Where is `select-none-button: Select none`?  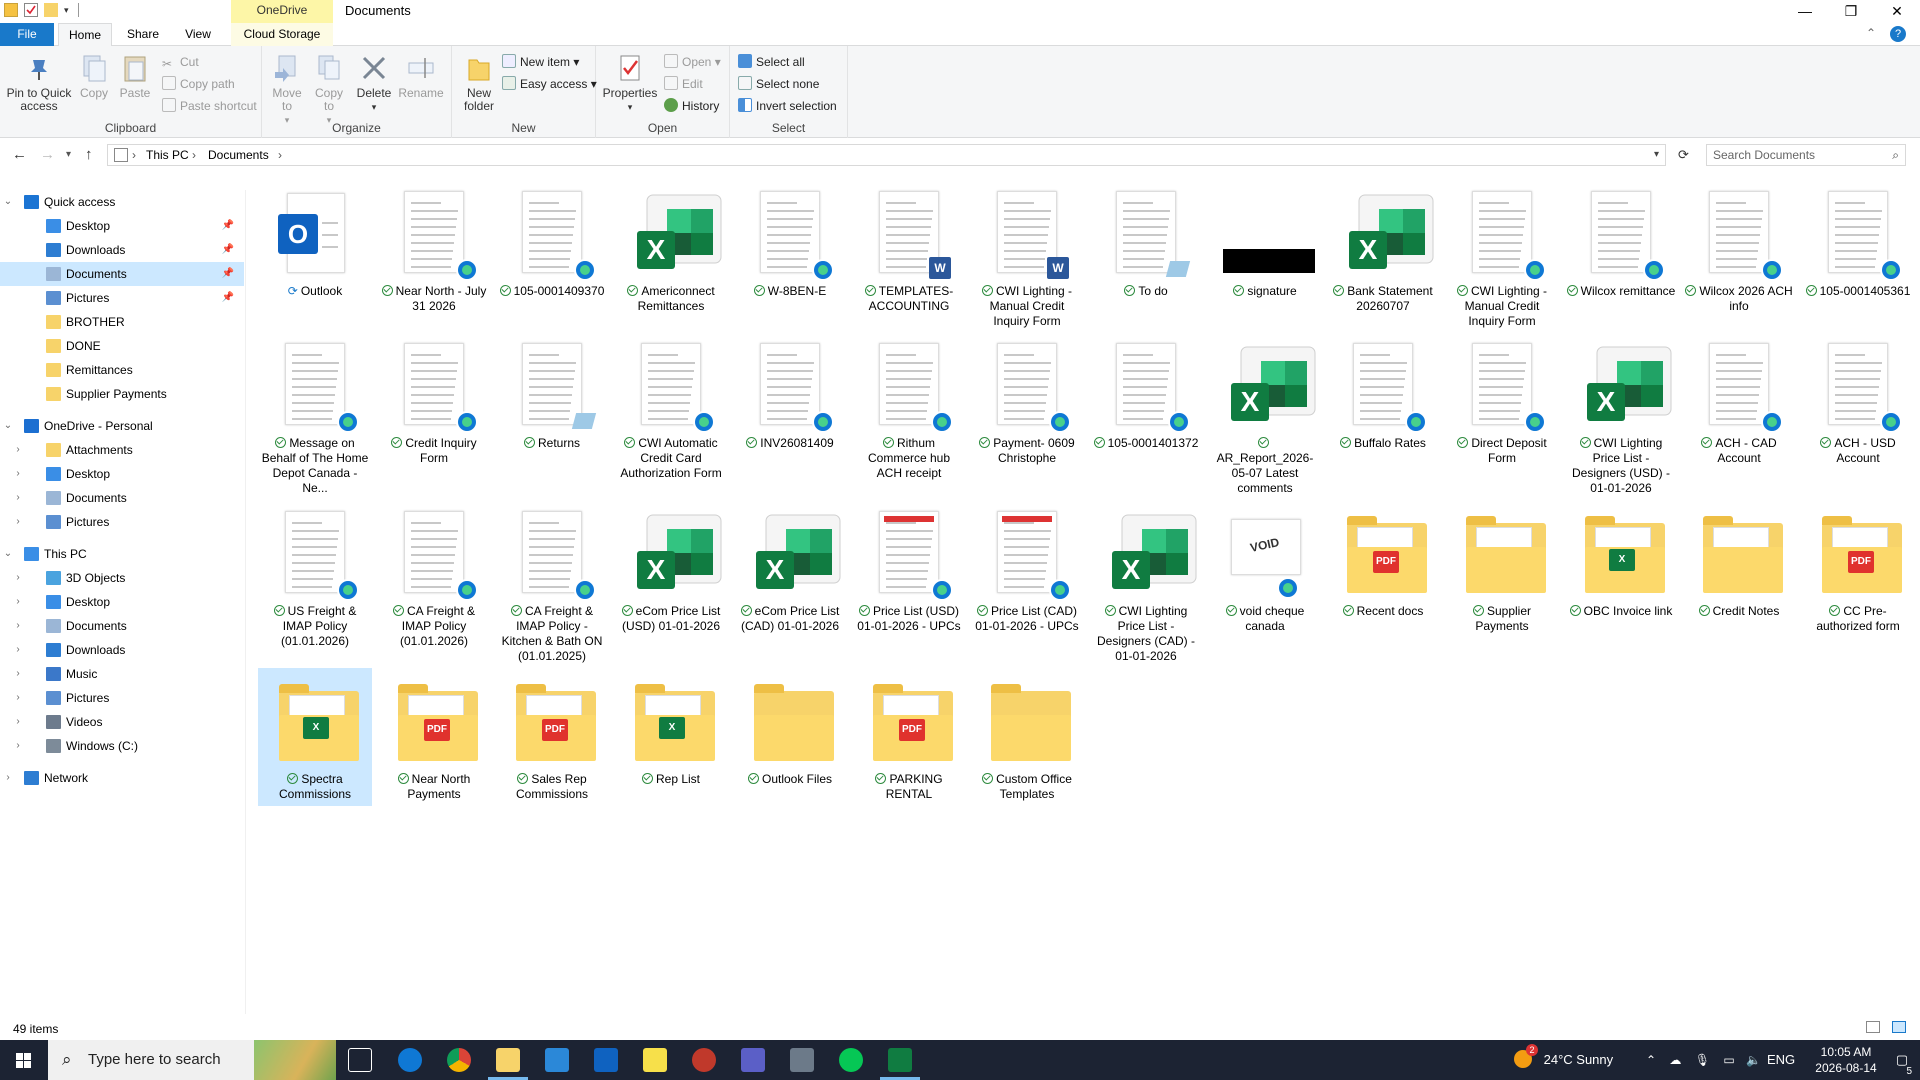
select-none-button: Select none is located at coordinates (778, 84).